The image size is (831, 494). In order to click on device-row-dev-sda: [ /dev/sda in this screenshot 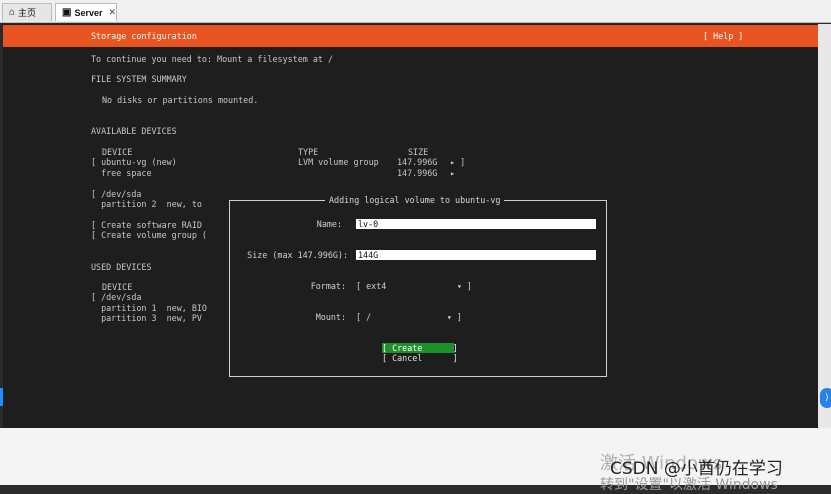, I will do `click(116, 194)`.